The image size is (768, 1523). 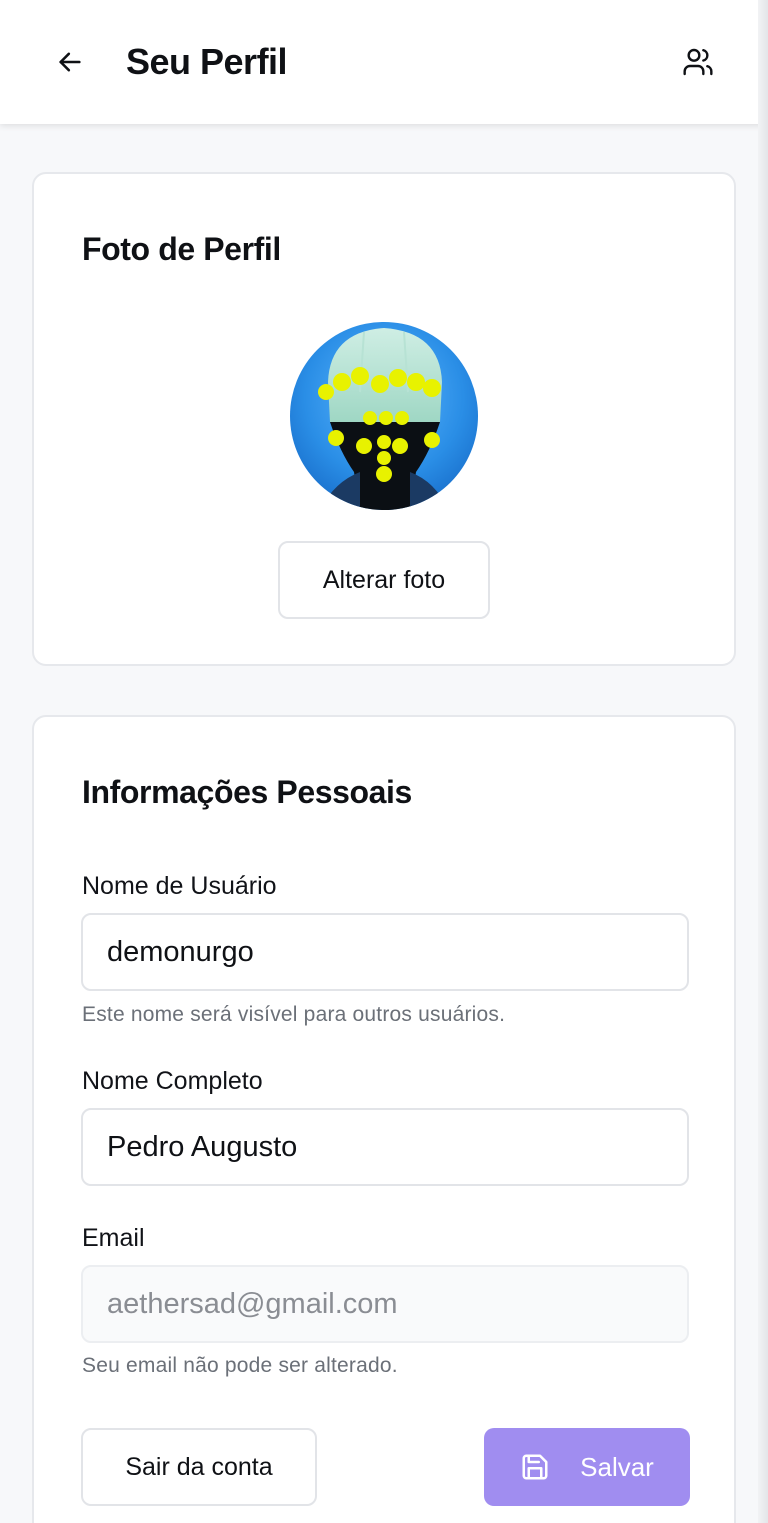 What do you see at coordinates (172, 1081) in the screenshot?
I see `full-name-label: Nome Completo` at bounding box center [172, 1081].